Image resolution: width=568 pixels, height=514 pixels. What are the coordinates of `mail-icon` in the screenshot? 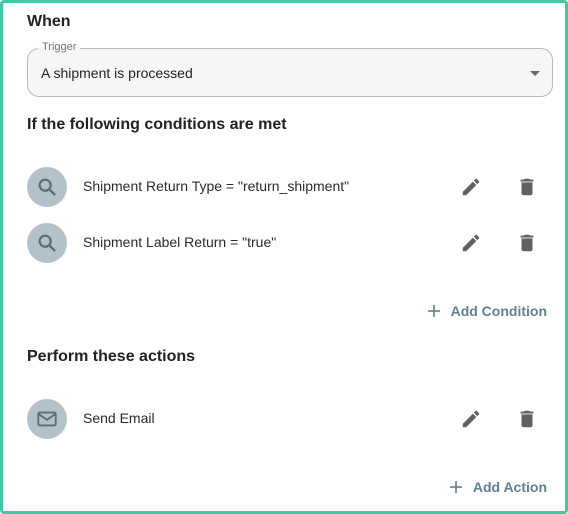 It's located at (47, 419).